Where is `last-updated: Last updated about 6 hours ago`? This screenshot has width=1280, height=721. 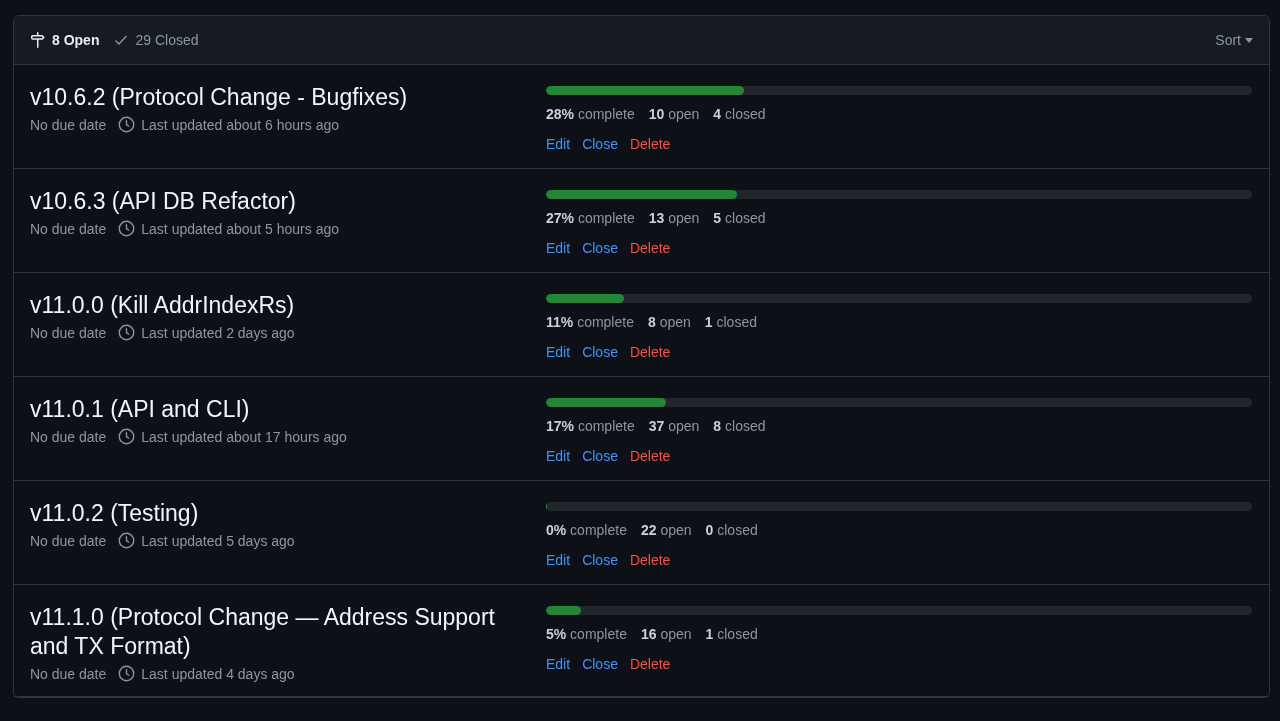 last-updated: Last updated about 6 hours ago is located at coordinates (240, 124).